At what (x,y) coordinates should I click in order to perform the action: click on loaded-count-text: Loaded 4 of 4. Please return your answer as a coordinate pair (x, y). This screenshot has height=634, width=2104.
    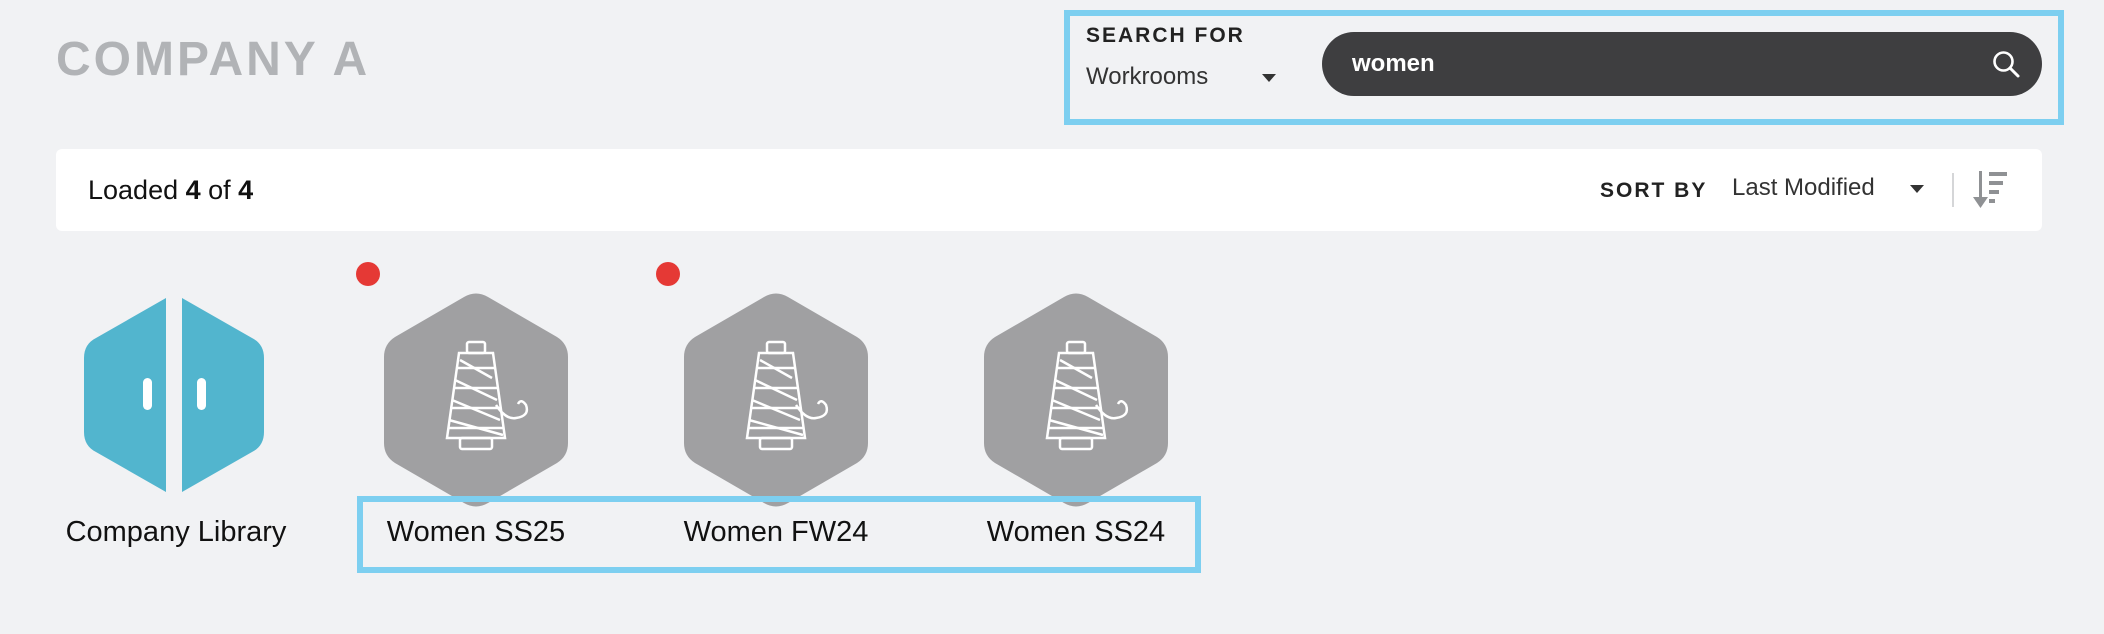
    Looking at the image, I should click on (171, 190).